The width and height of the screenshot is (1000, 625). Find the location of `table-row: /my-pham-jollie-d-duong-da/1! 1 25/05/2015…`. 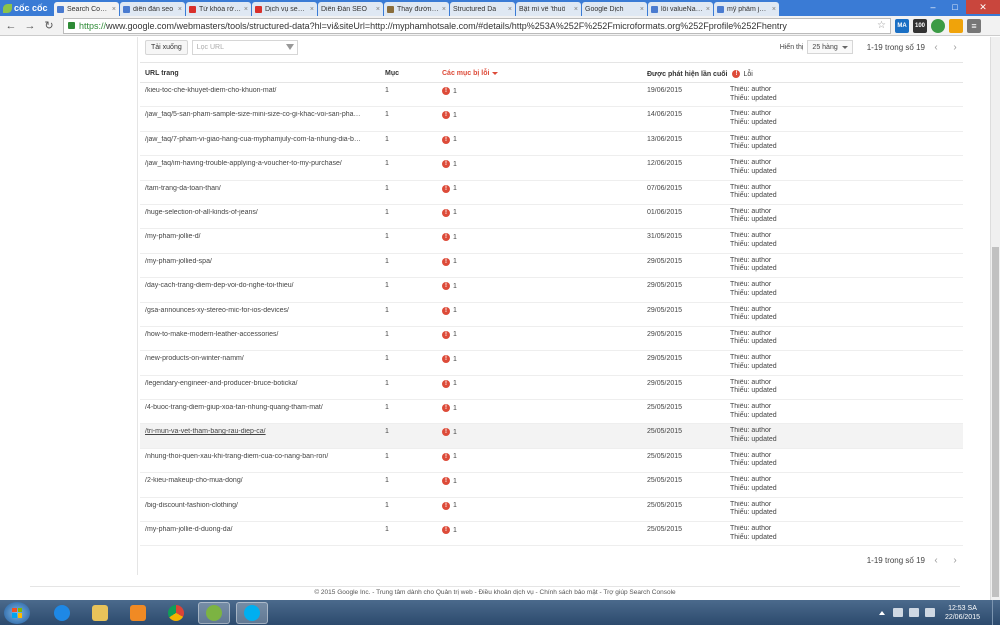

table-row: /my-pham-jollie-d-duong-da/1! 1 25/05/2015… is located at coordinates (551, 534).